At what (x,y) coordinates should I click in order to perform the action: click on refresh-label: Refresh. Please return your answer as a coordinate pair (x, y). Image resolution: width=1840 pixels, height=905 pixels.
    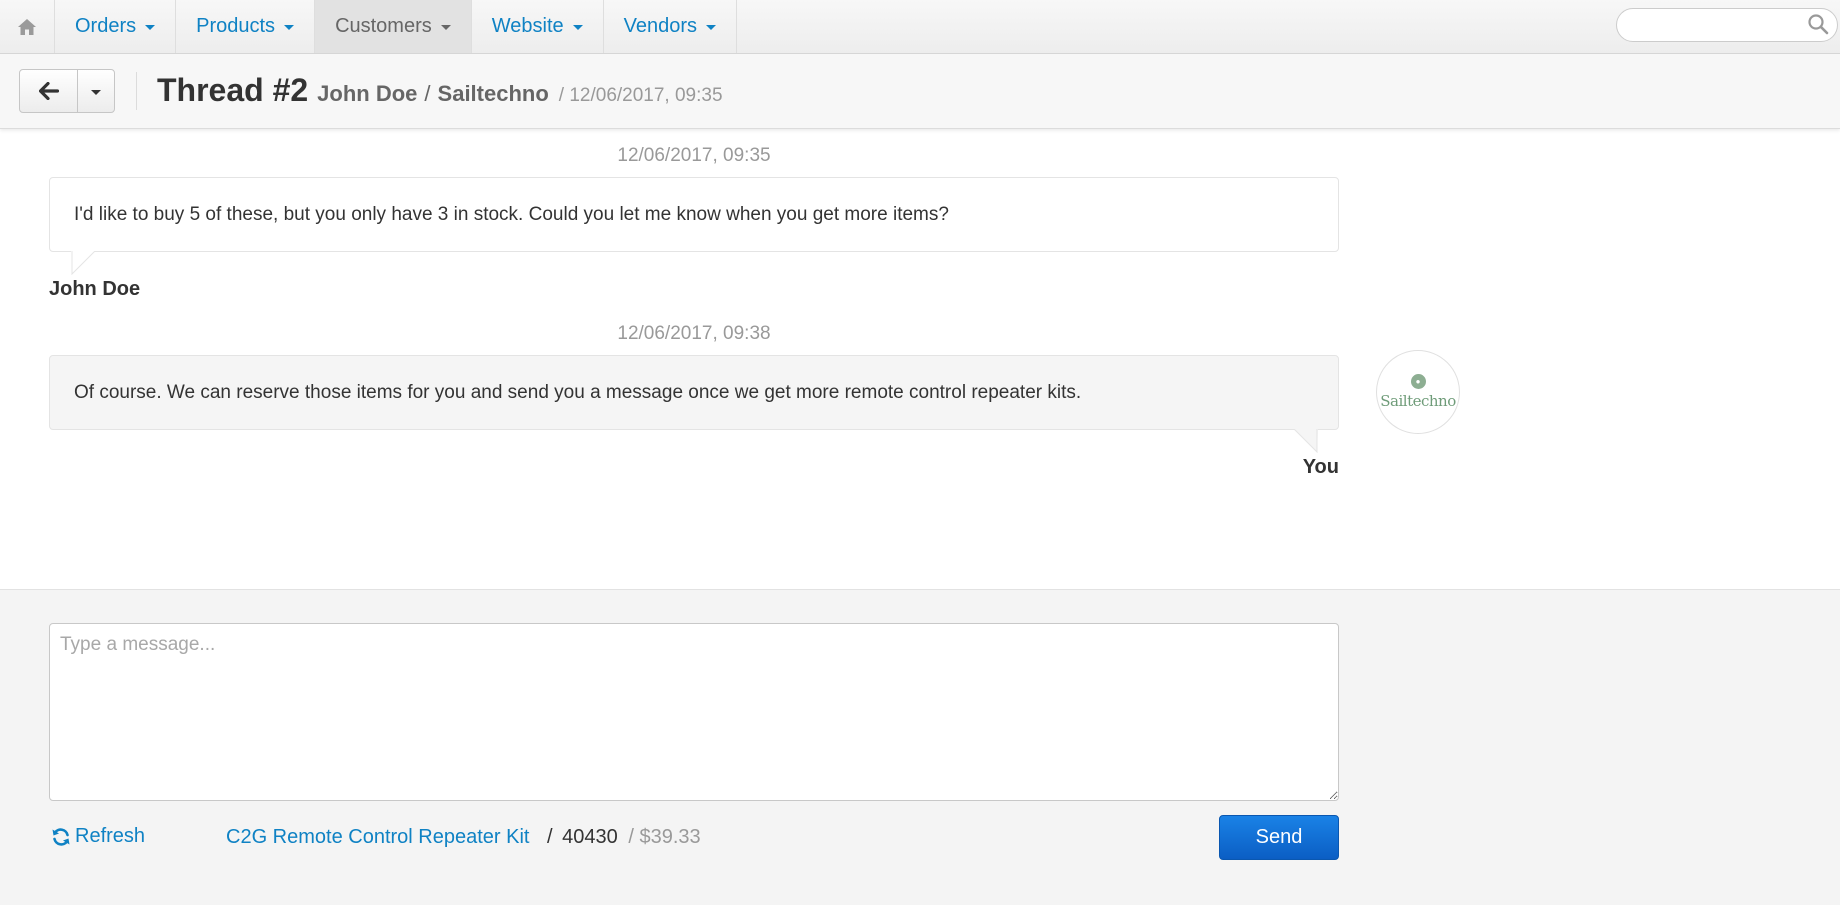
    Looking at the image, I should click on (110, 836).